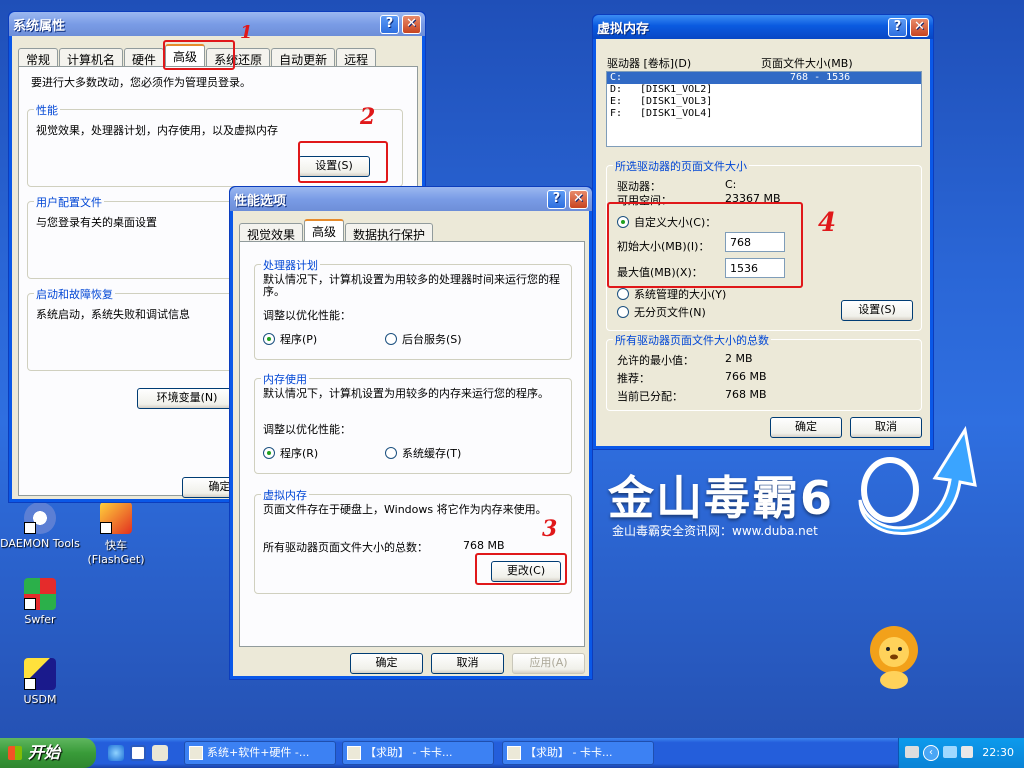 This screenshot has height=768, width=1024. Describe the element at coordinates (285, 495) in the screenshot. I see `virtual-memory-title: 虚拟内存` at that location.